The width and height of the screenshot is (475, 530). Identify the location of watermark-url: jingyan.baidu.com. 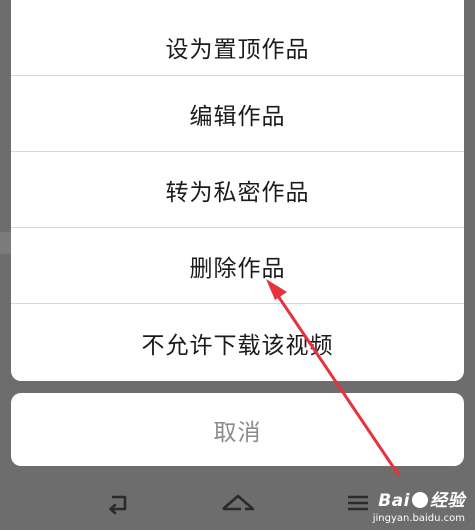
(418, 518).